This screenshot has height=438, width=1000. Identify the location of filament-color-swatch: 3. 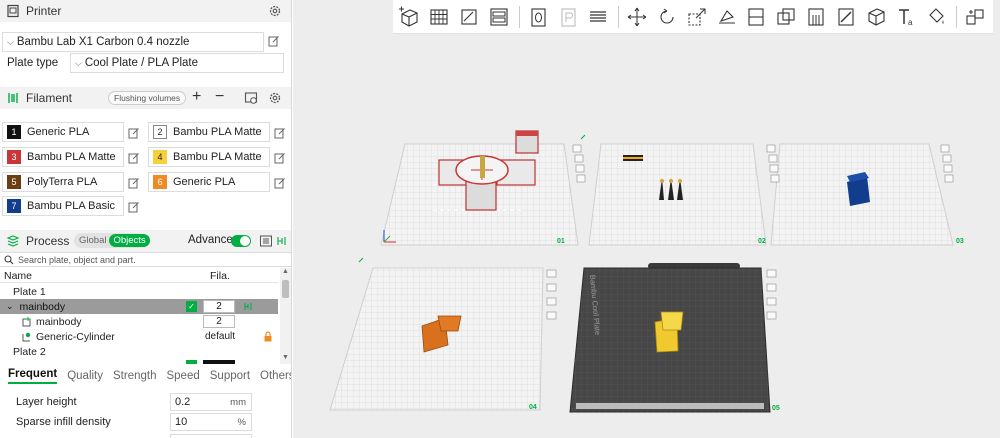
(14, 157).